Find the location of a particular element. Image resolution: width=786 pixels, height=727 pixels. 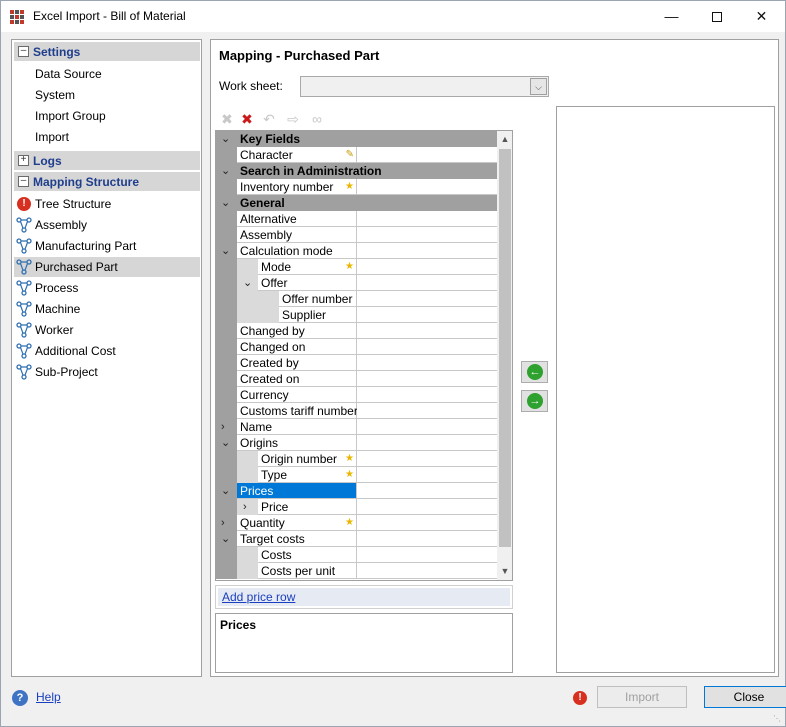

grid-row: Costs per unit is located at coordinates (356, 571).